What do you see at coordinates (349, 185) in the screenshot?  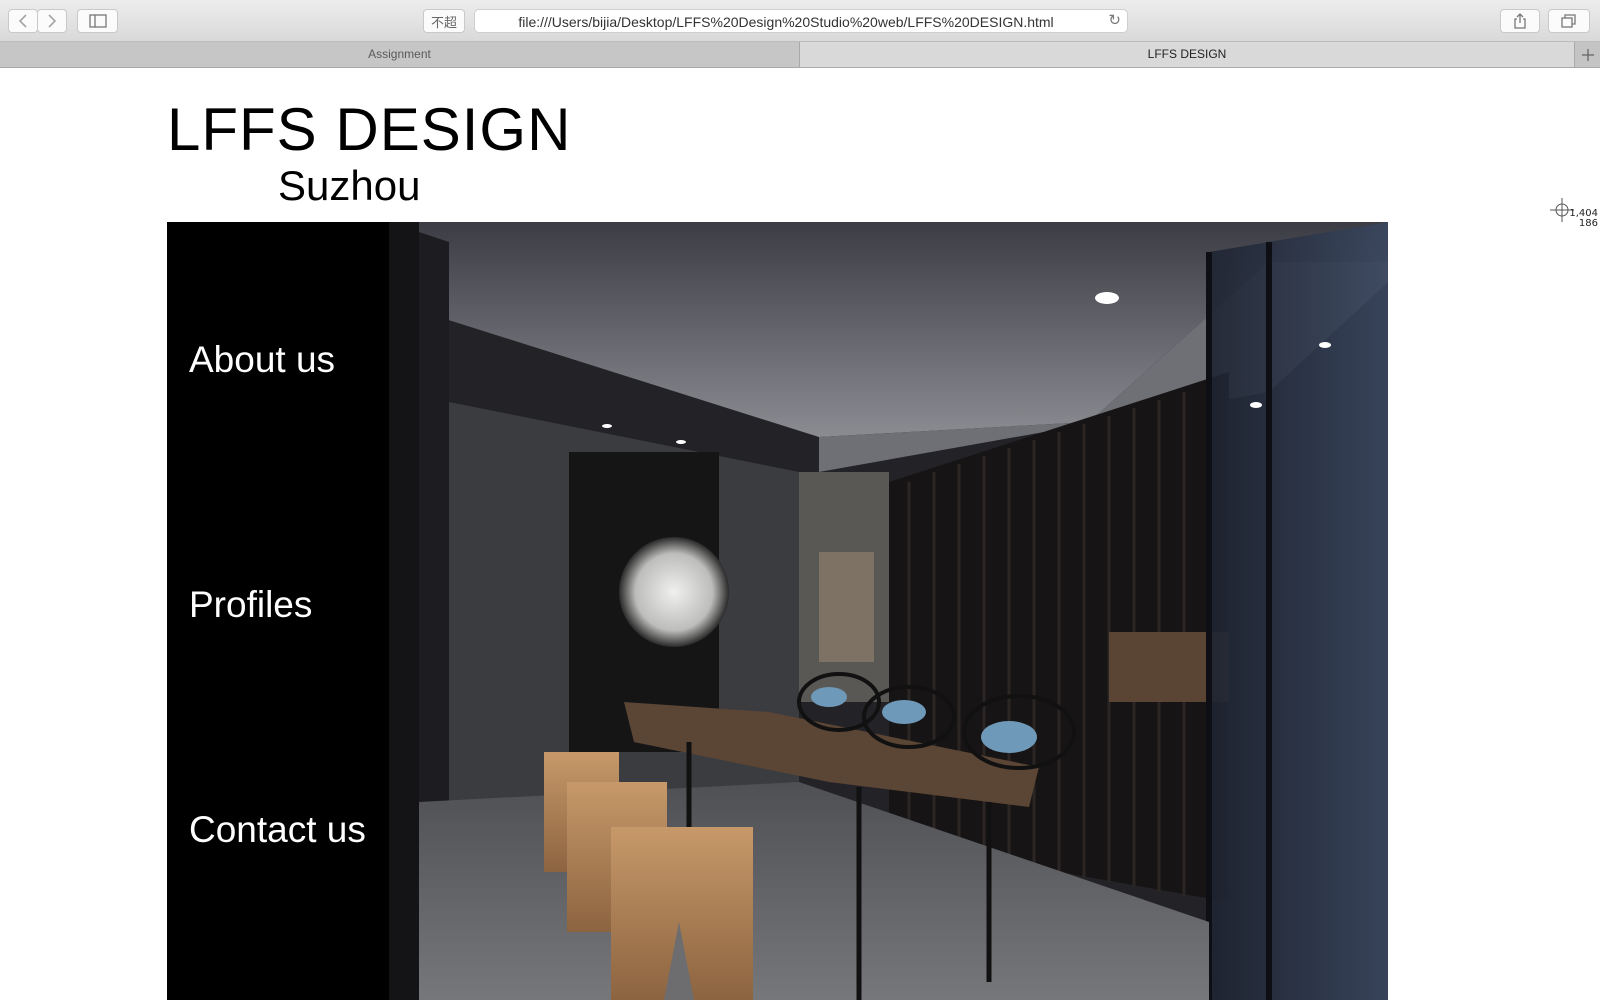 I see `logo-subtitle: Suzhou` at bounding box center [349, 185].